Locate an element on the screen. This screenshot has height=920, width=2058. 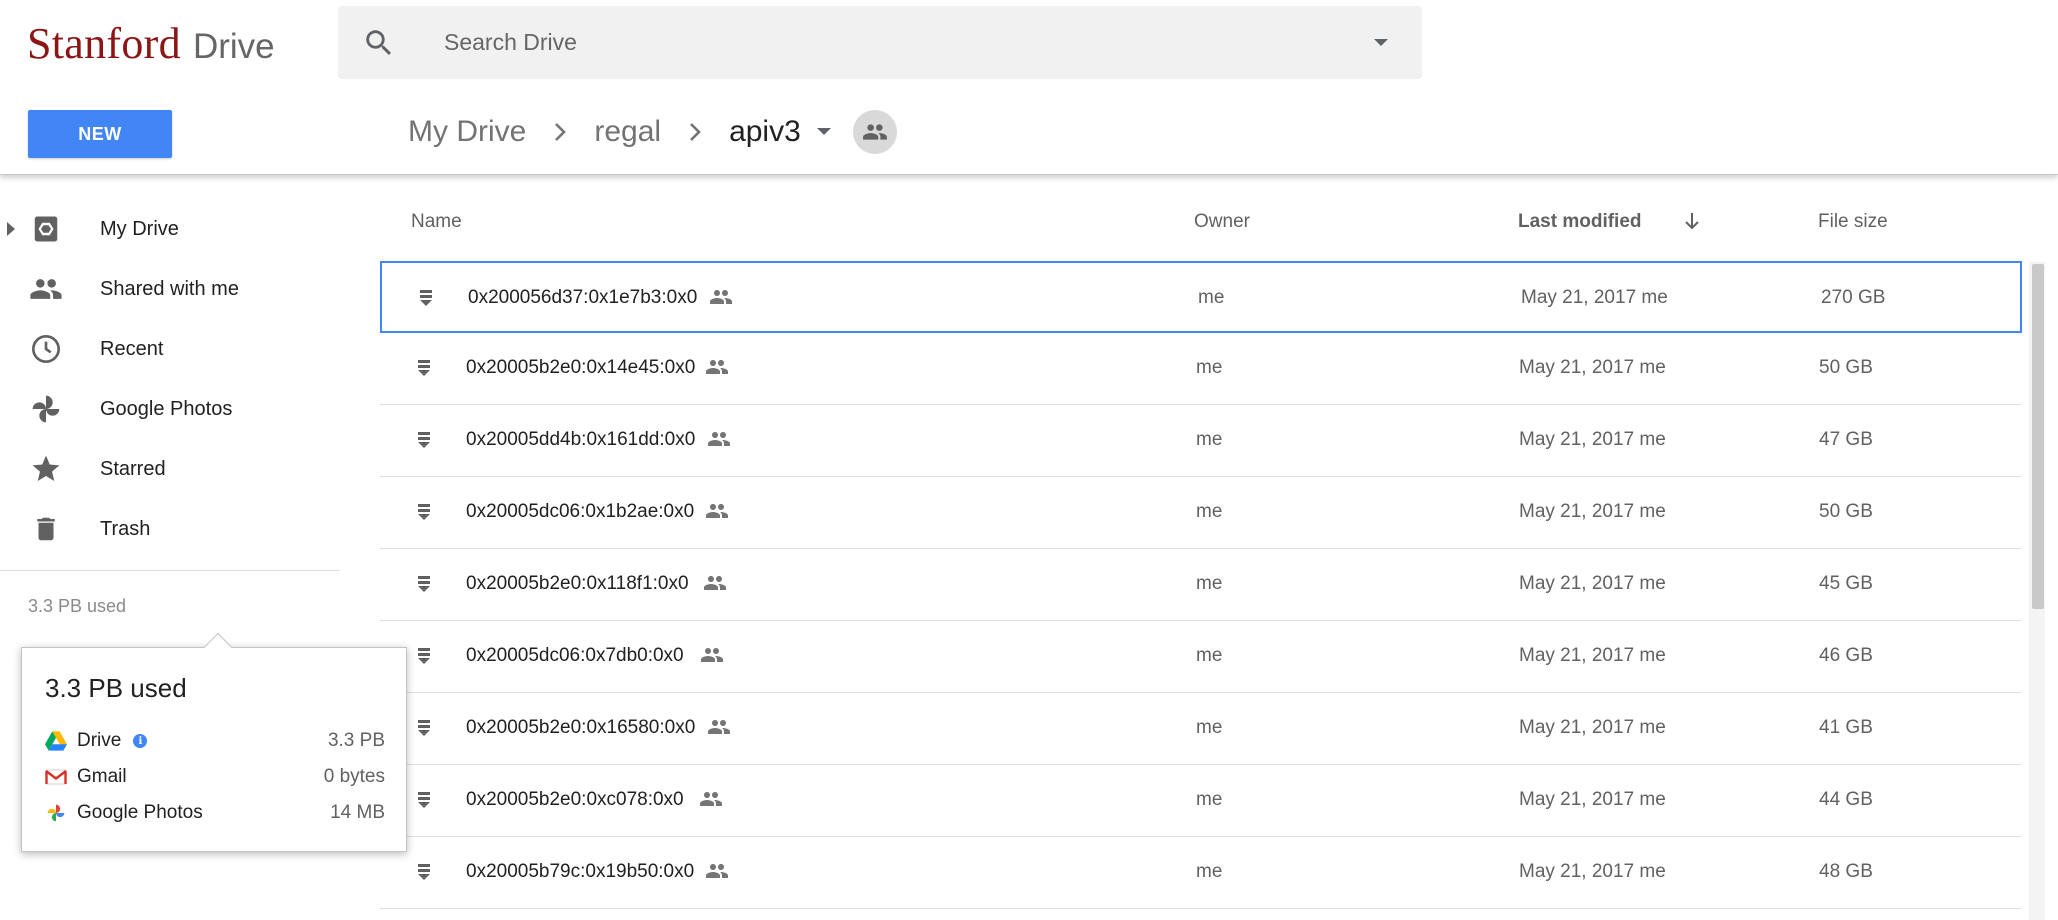
storage-row-drive: Drive i 3.3 PB is located at coordinates (215, 741).